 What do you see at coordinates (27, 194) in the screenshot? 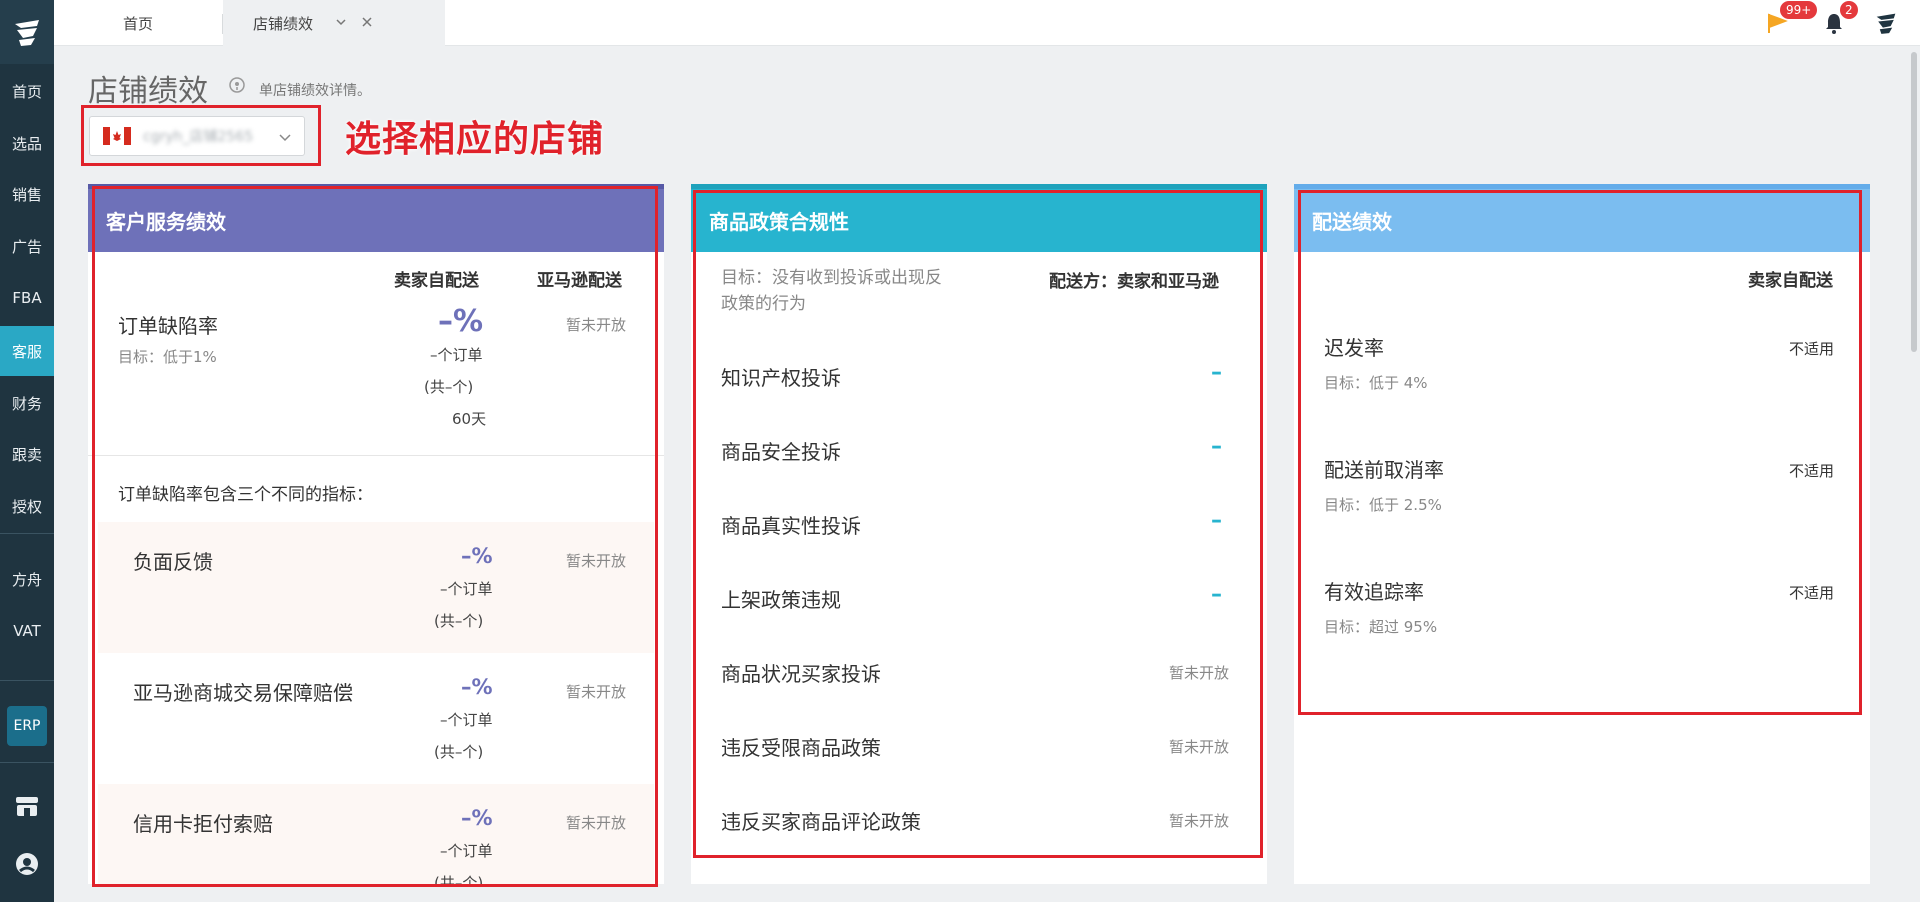
I see `sidebar-item-sales: 销售` at bounding box center [27, 194].